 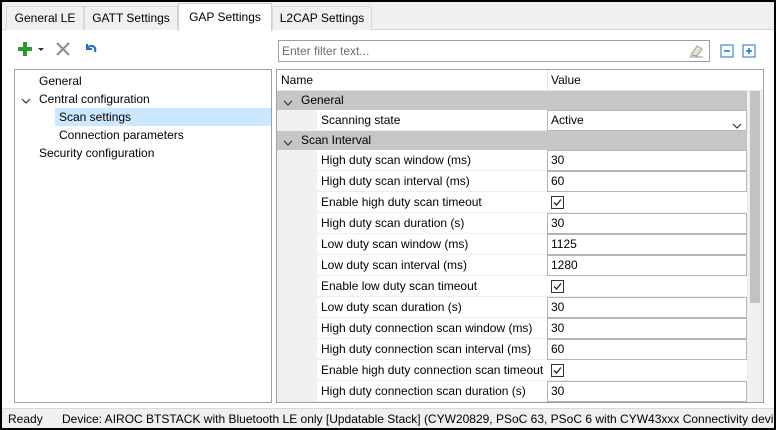 What do you see at coordinates (25, 419) in the screenshot?
I see `status-ready: Ready` at bounding box center [25, 419].